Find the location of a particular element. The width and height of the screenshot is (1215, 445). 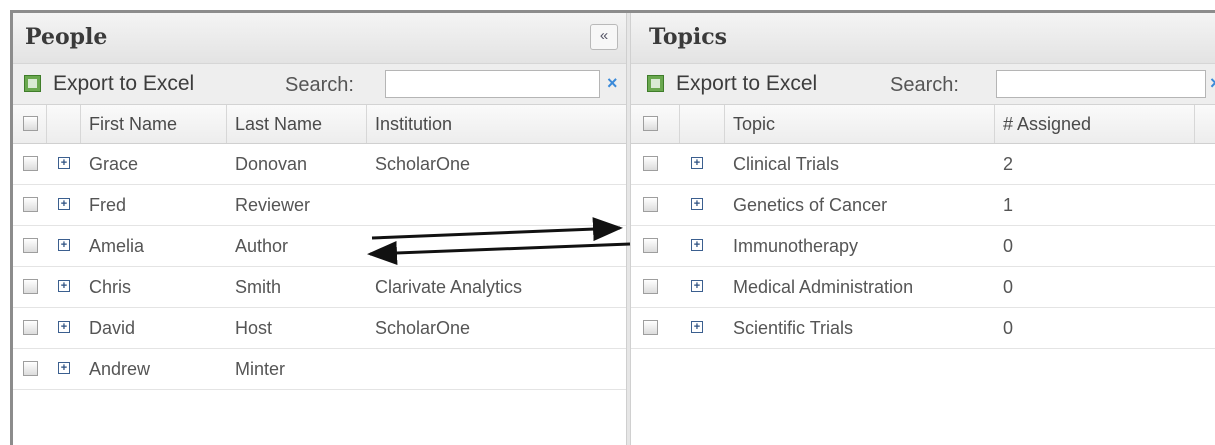

table-row: + Chris Smith Clarivate Analytics is located at coordinates (319, 287).